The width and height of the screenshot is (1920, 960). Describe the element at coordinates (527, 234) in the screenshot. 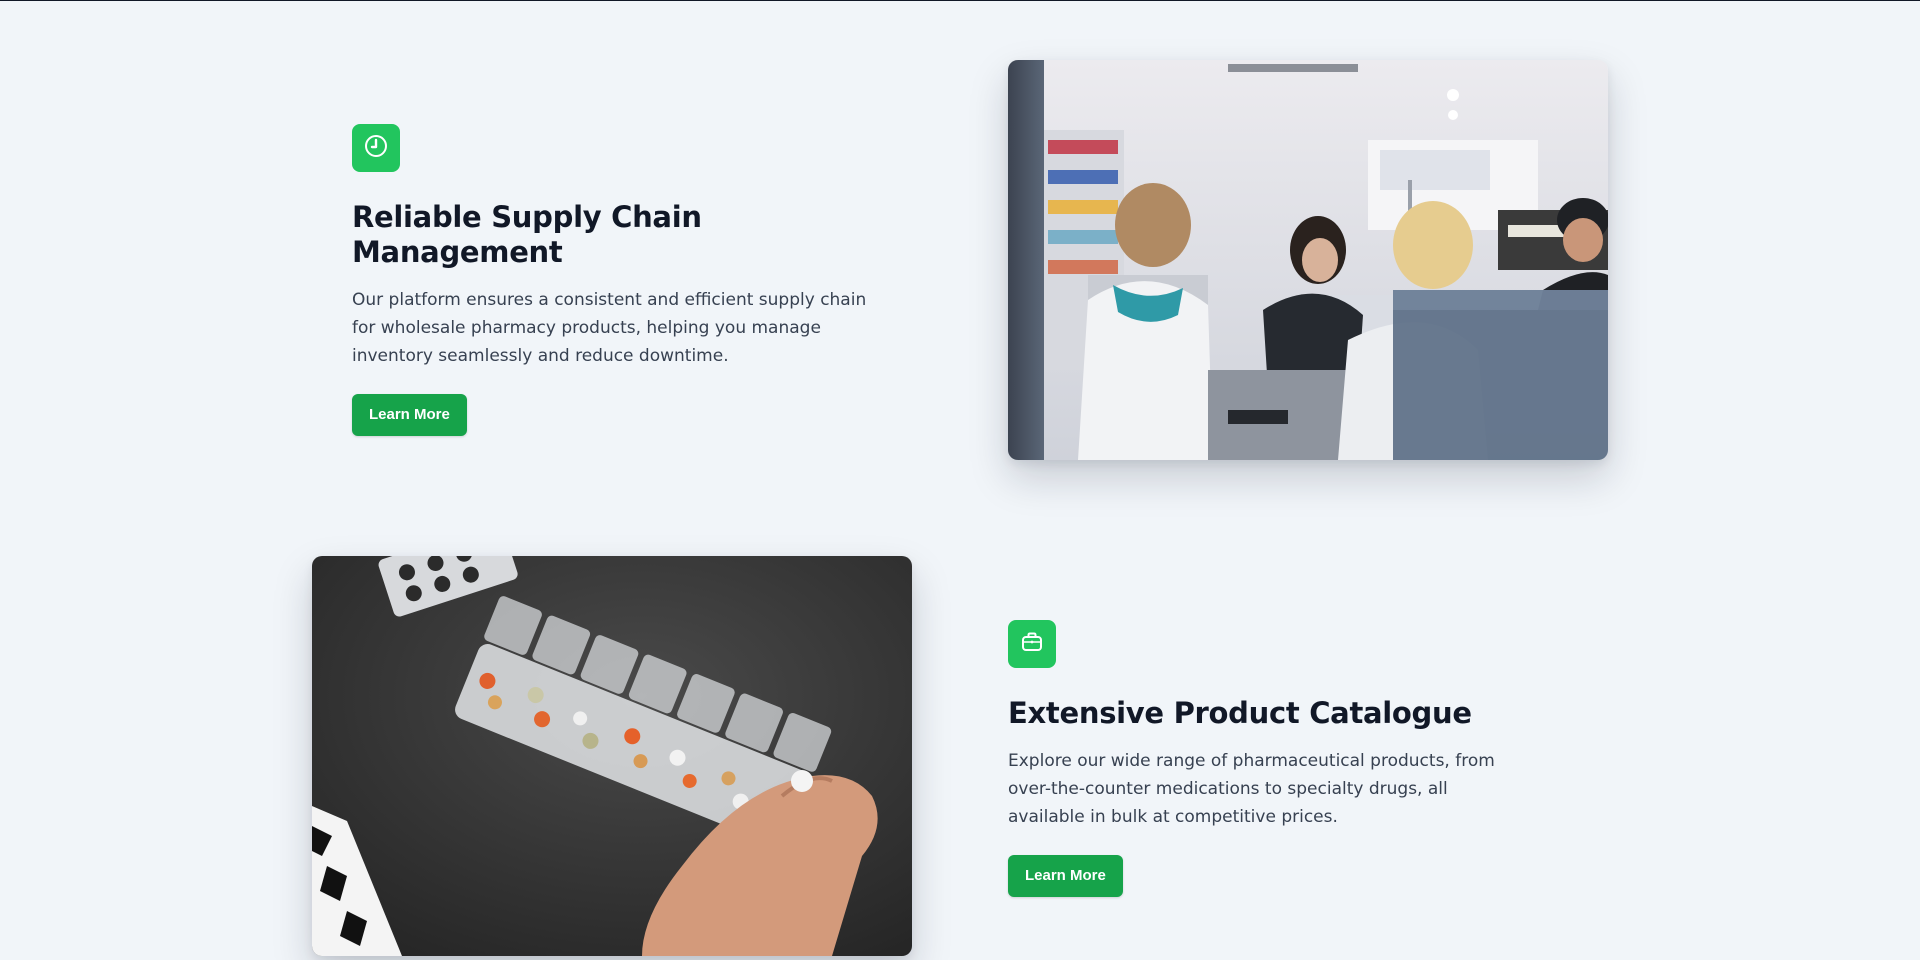

I see `feature-title: Reliable Supply Chain Management` at that location.